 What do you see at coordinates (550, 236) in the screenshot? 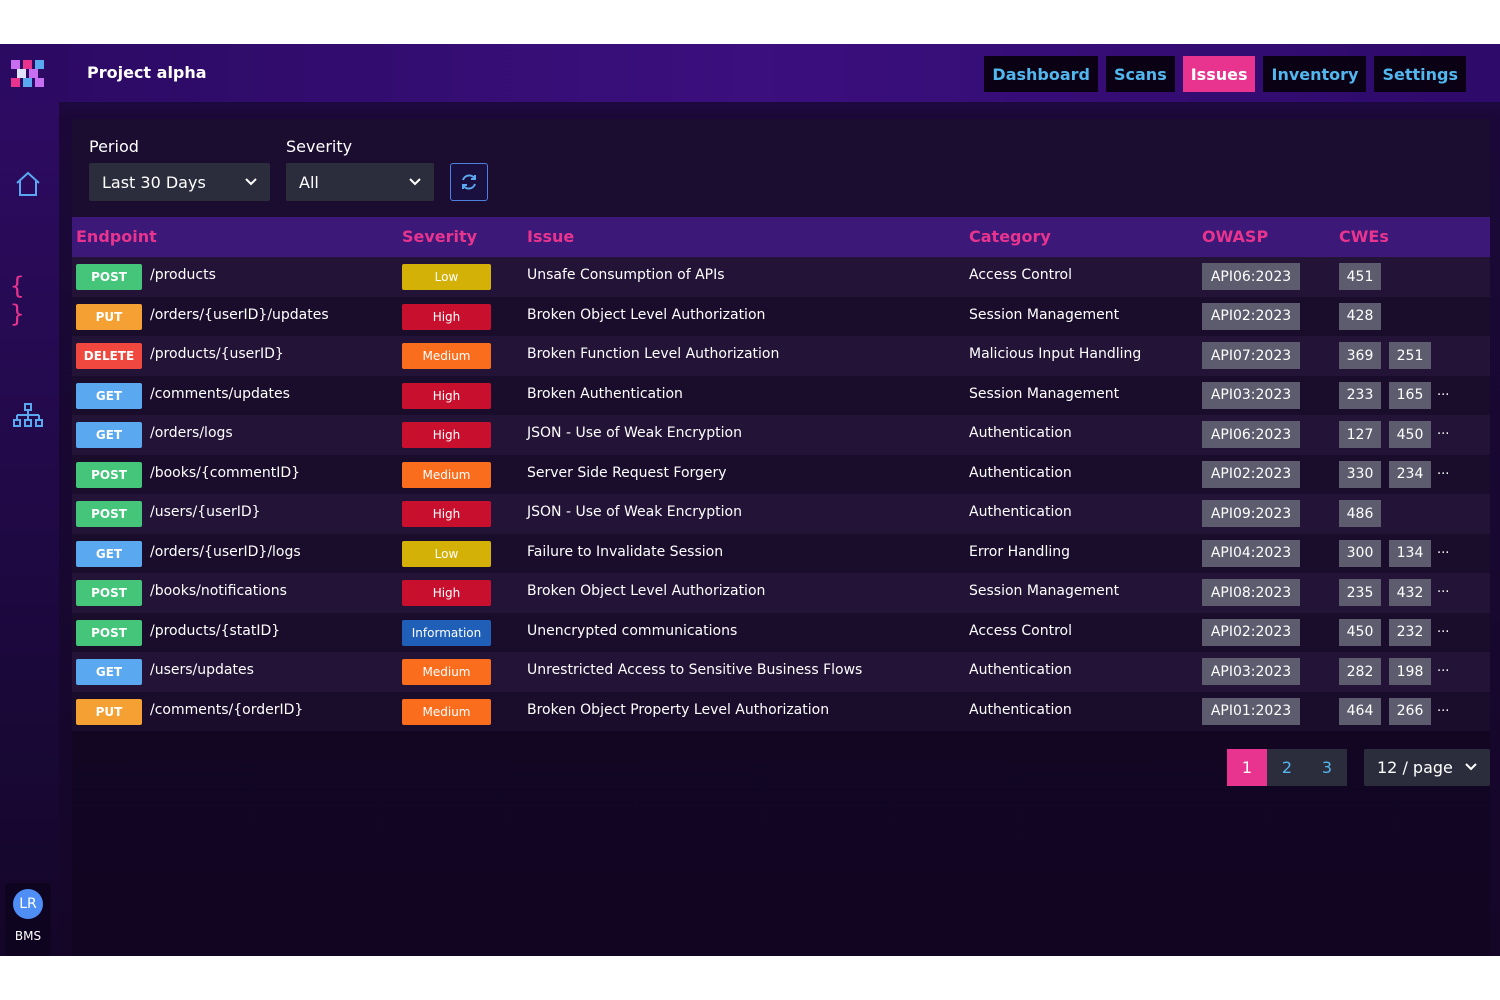
I see `column-header-issue: Issue` at bounding box center [550, 236].